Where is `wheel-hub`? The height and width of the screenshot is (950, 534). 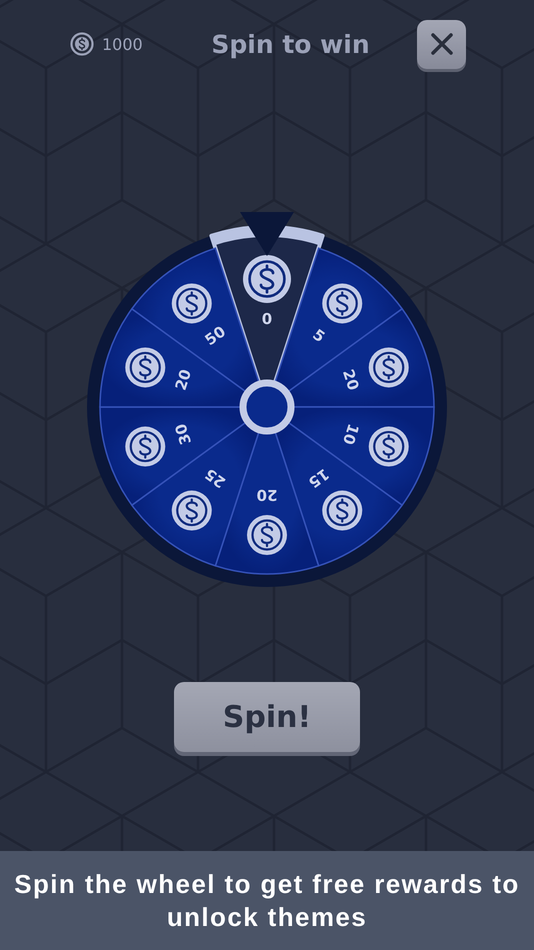 wheel-hub is located at coordinates (267, 407).